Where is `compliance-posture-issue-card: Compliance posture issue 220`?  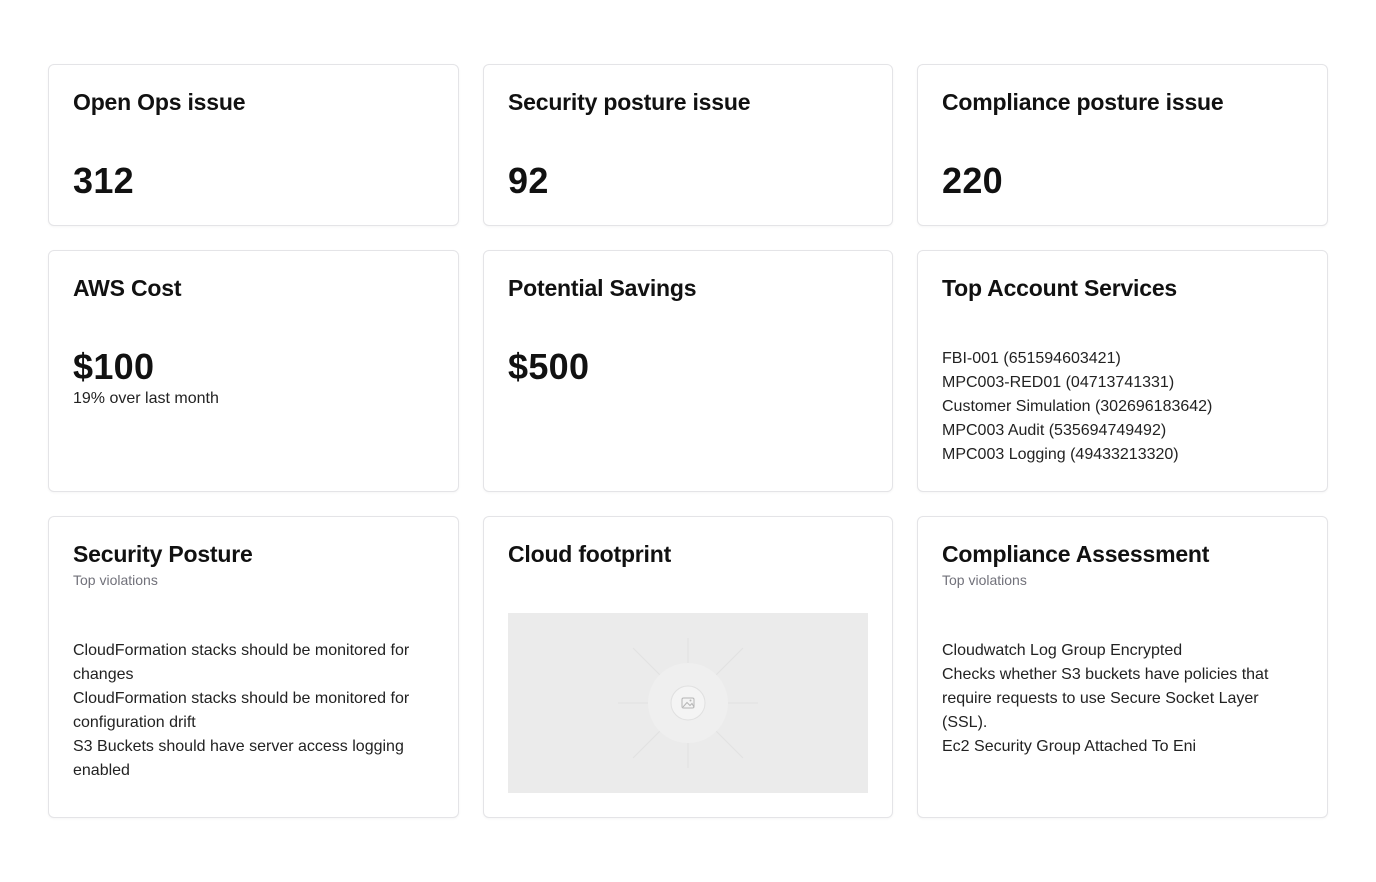 compliance-posture-issue-card: Compliance posture issue 220 is located at coordinates (1122, 145).